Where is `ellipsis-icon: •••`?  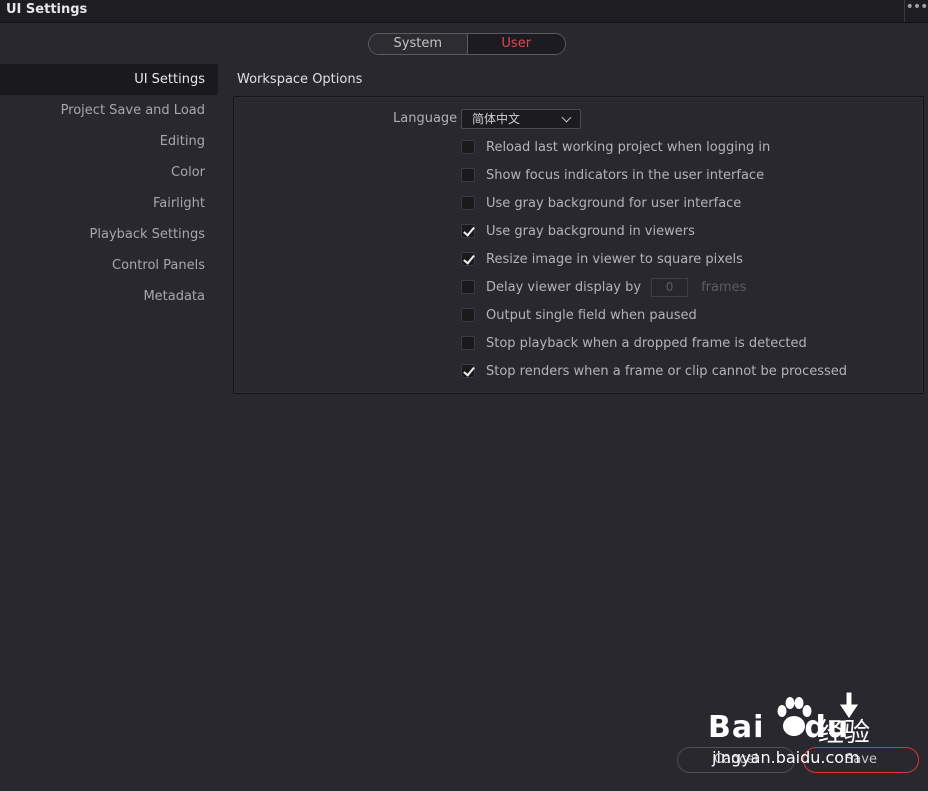
ellipsis-icon: ••• is located at coordinates (916, 11).